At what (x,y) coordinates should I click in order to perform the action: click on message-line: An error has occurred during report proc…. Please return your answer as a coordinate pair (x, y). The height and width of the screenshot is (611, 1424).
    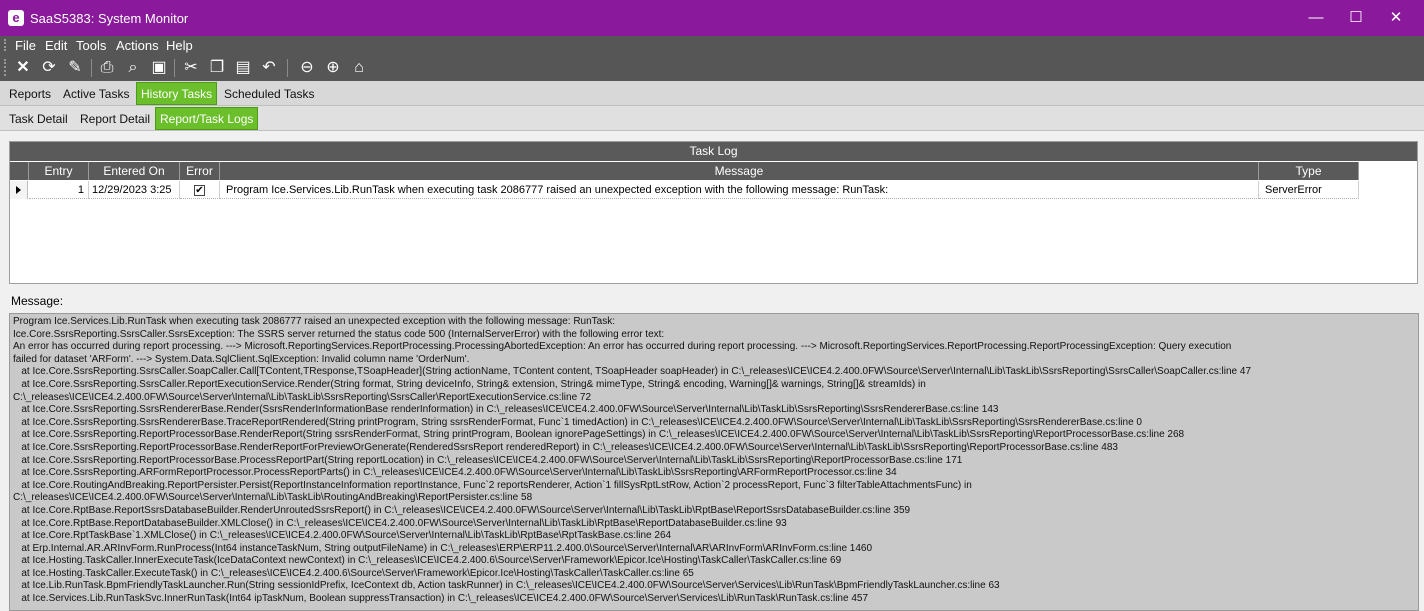
    Looking at the image, I should click on (622, 347).